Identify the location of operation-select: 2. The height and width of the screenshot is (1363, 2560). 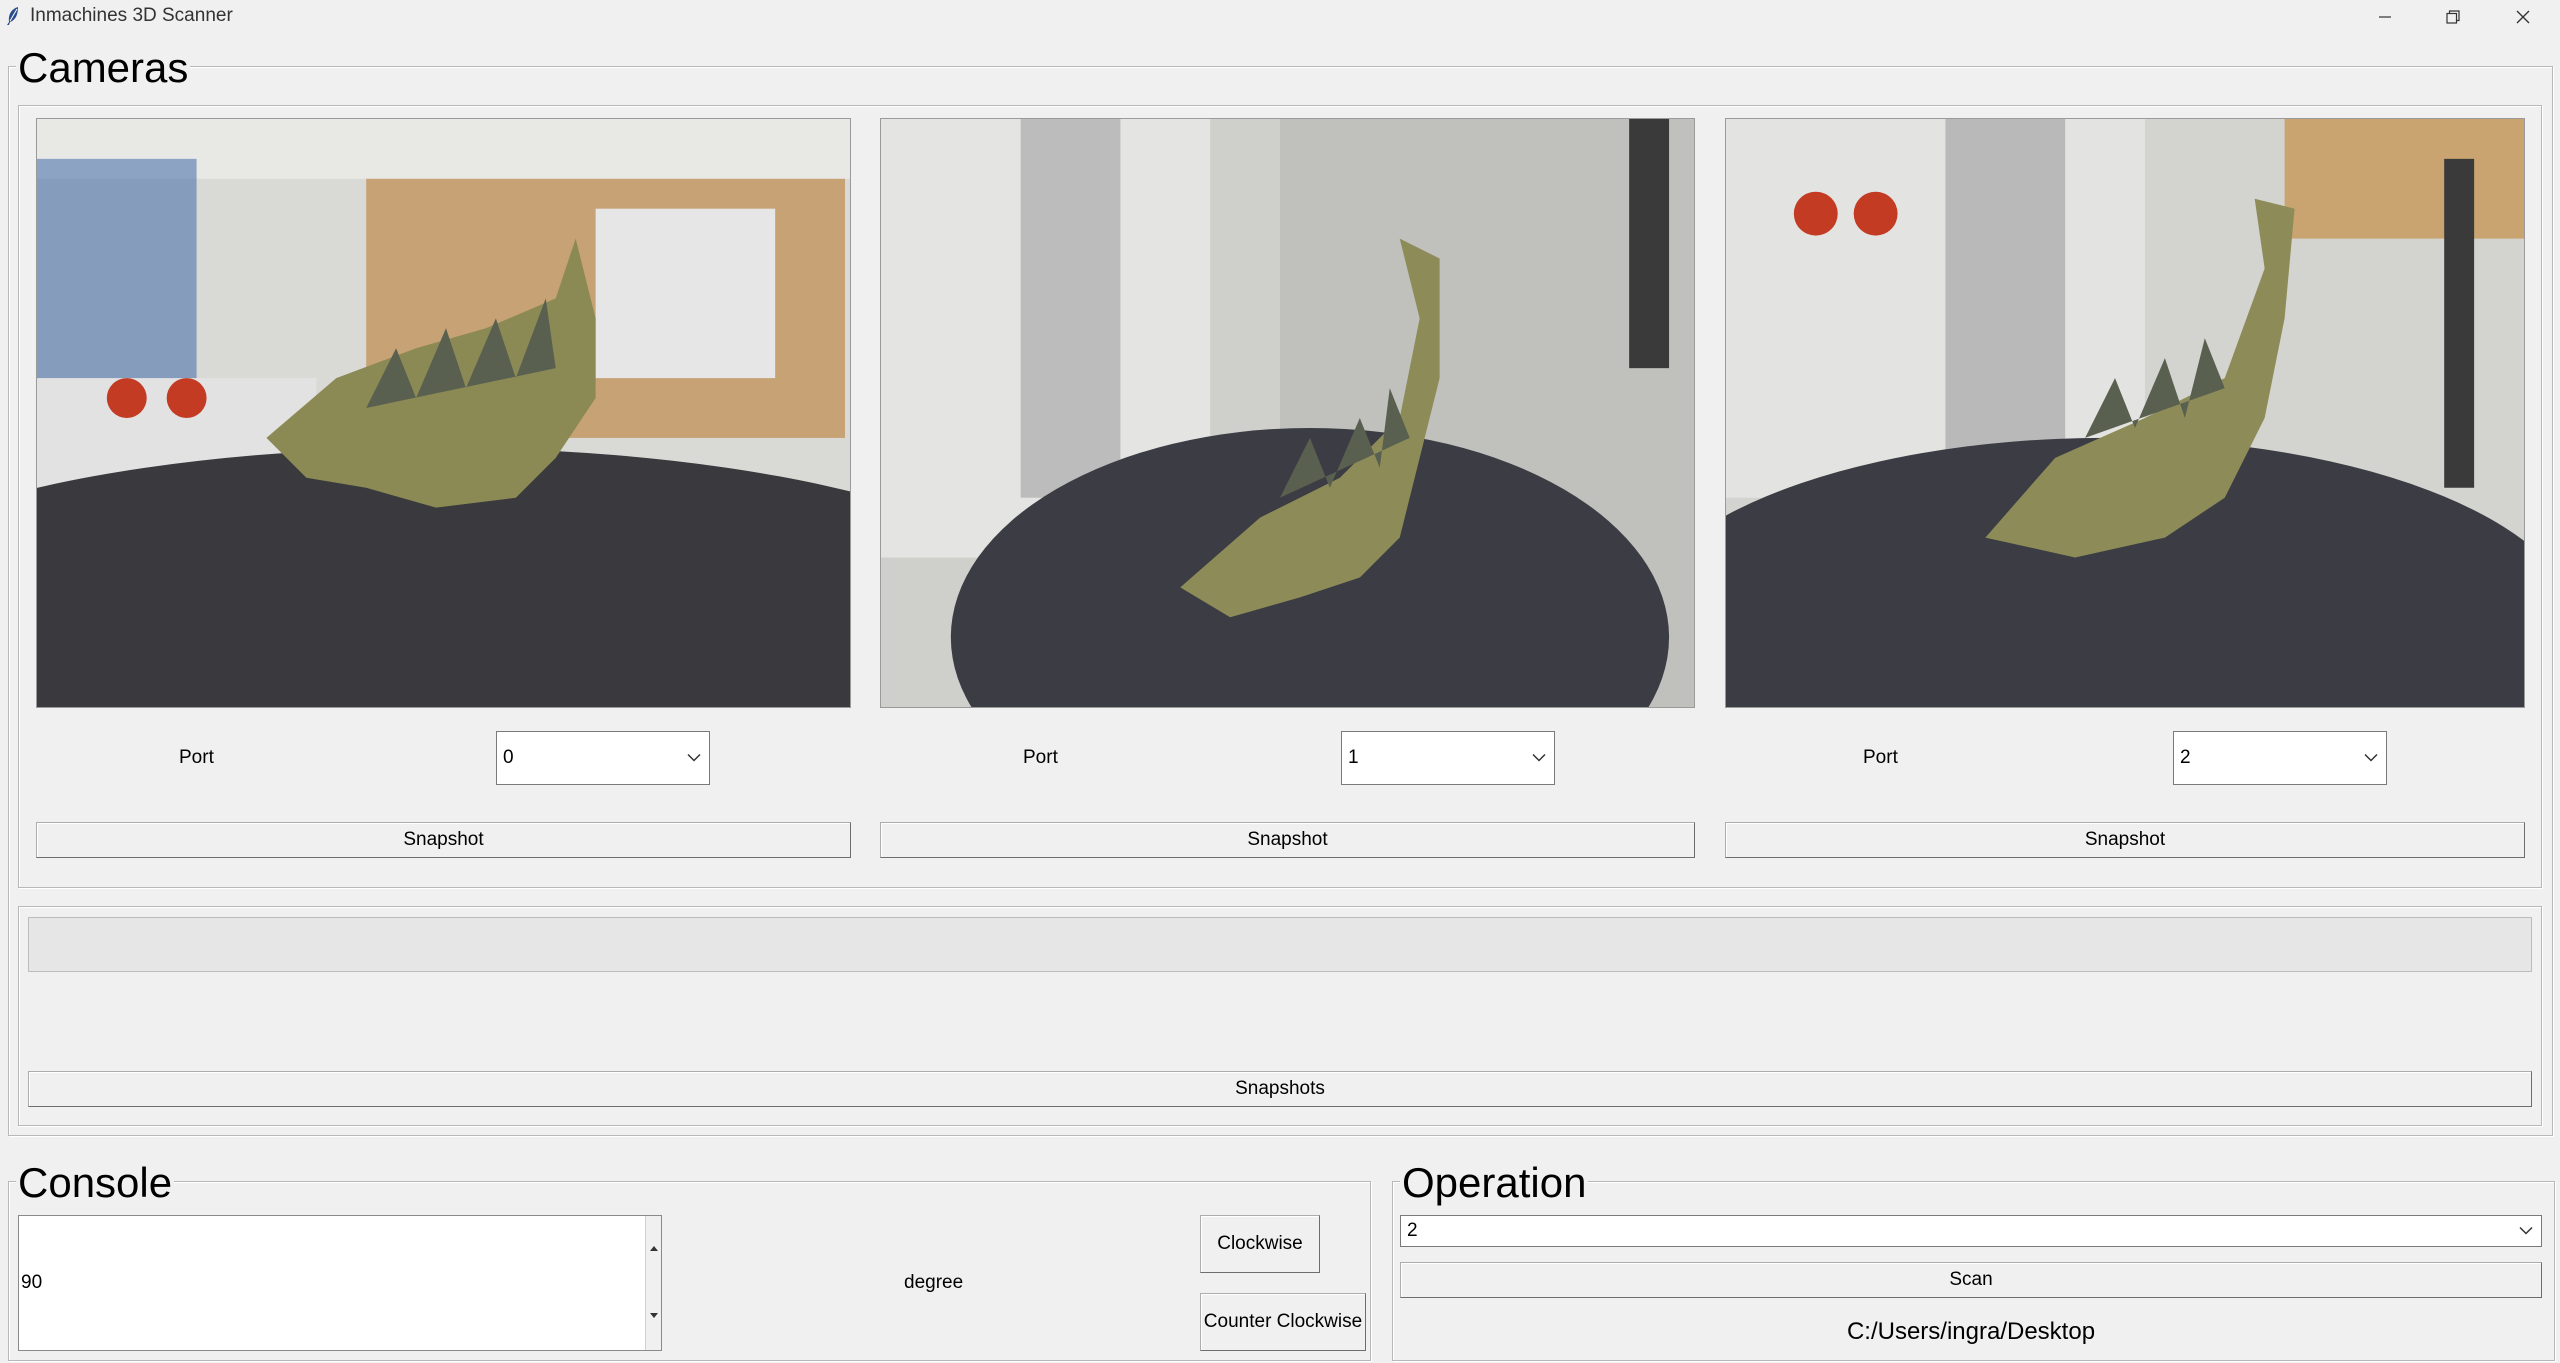
(1971, 1231).